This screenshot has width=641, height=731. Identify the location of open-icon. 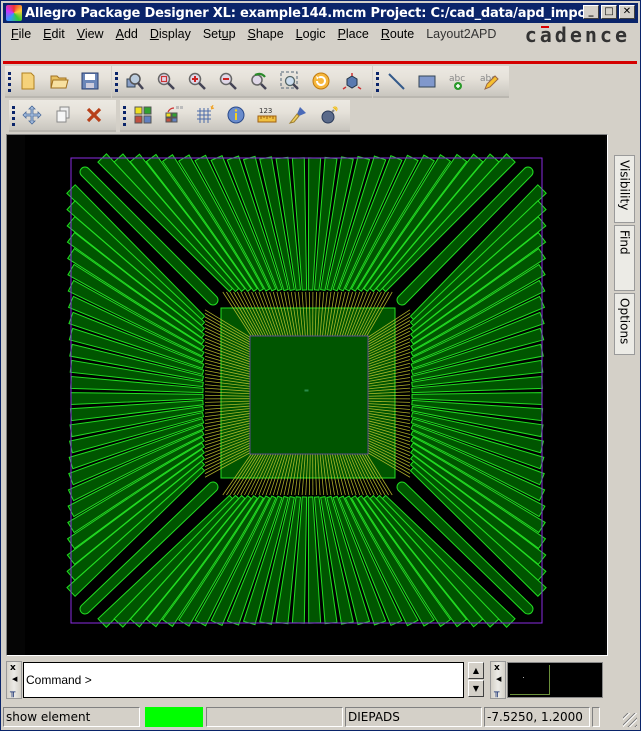
(59, 82).